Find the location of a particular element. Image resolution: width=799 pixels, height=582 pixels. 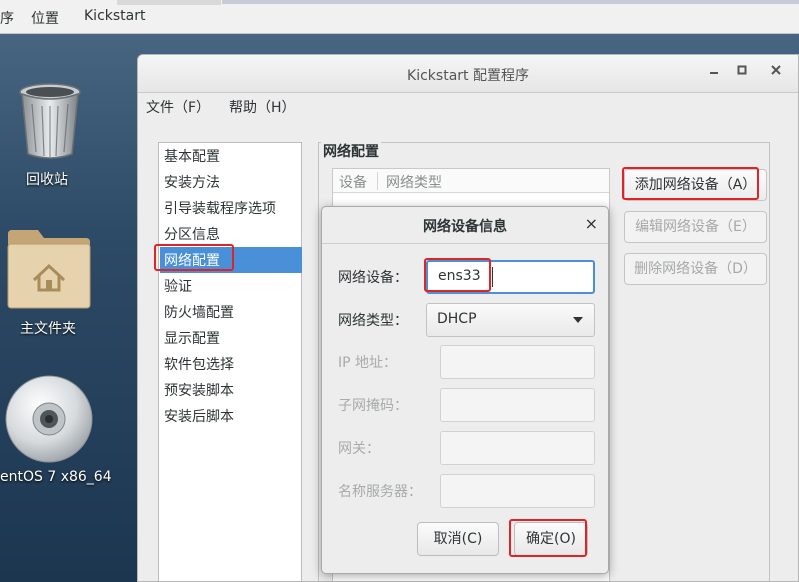

desktop-icon-label: 回收站 is located at coordinates (47, 180).